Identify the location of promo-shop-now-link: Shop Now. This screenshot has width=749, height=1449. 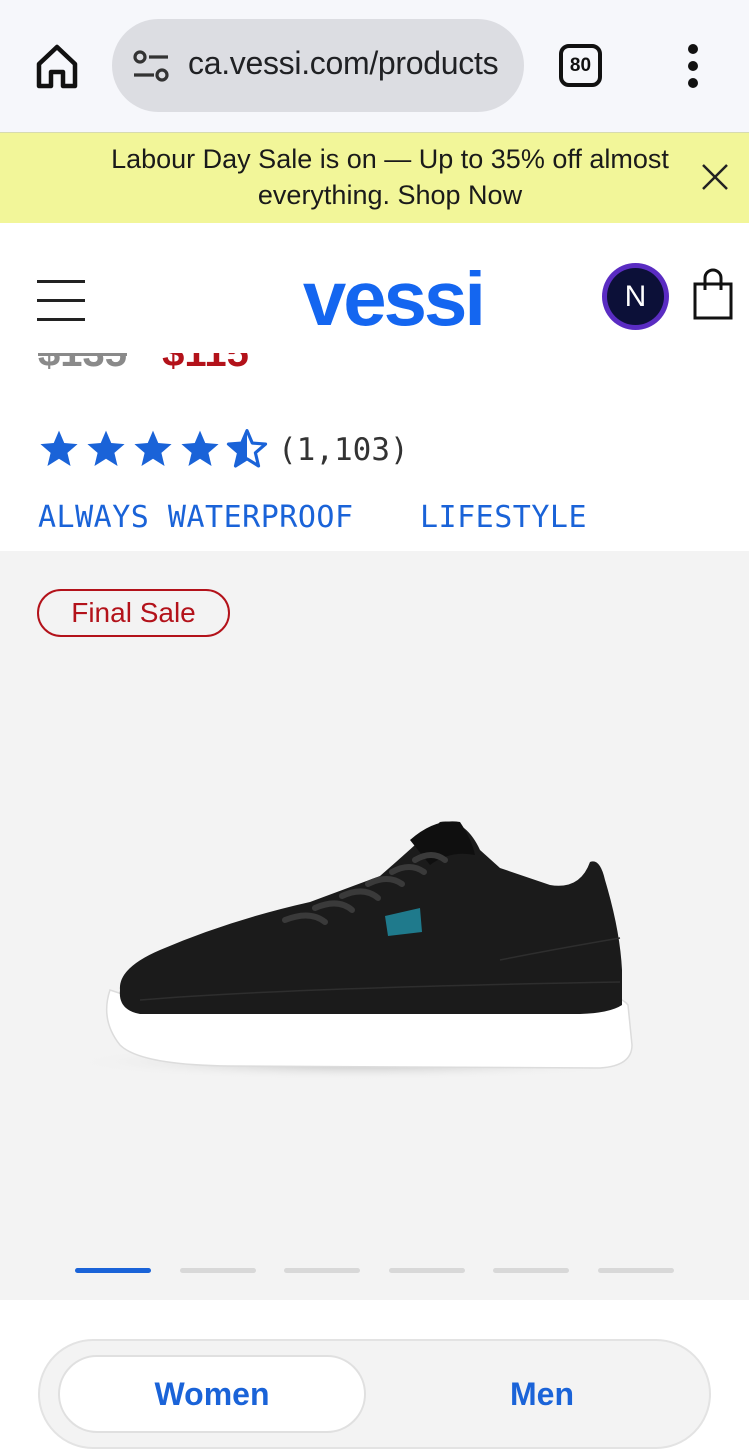
(460, 195).